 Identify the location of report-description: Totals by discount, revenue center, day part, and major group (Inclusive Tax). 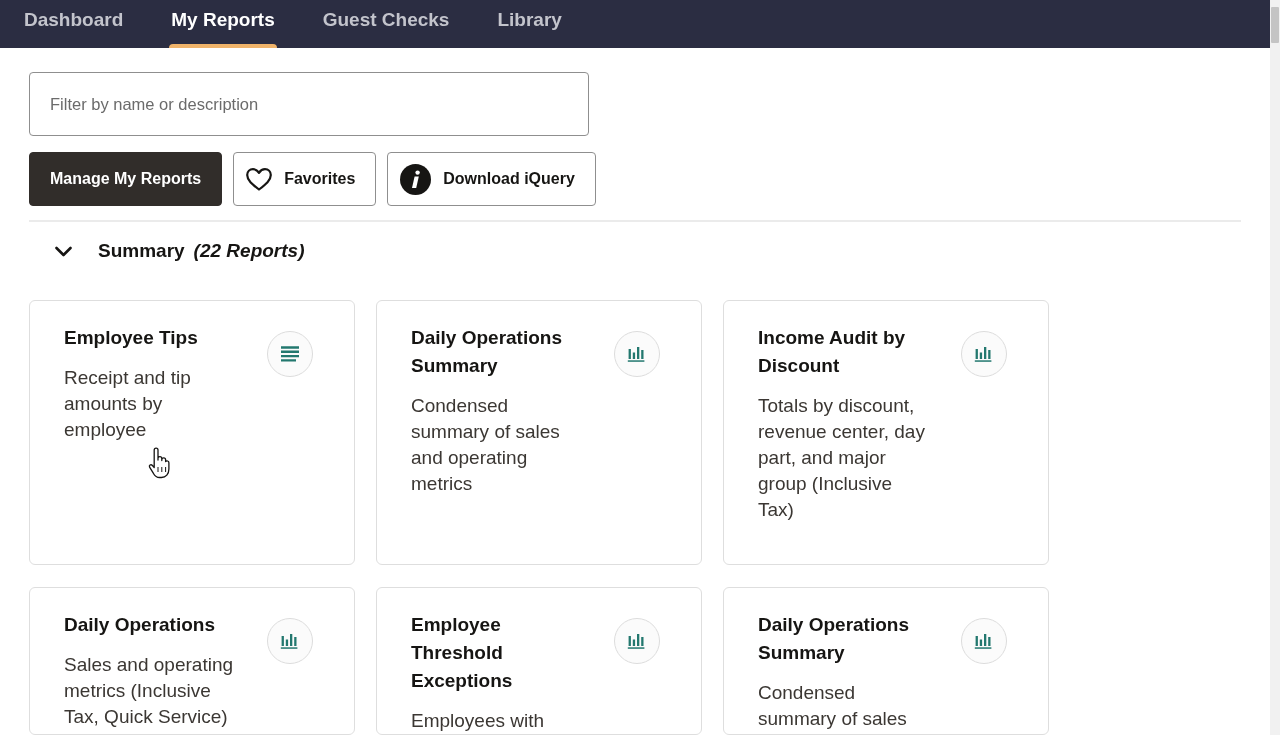
(842, 458).